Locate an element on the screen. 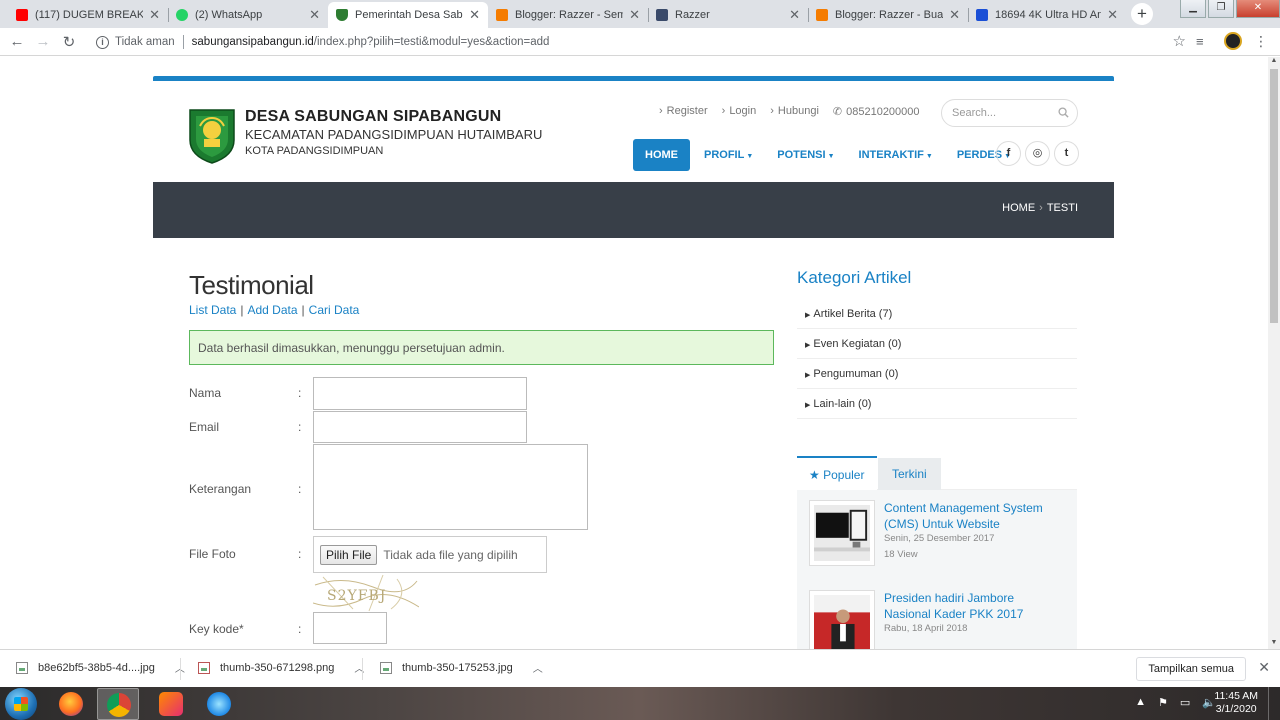 The width and height of the screenshot is (1280, 720). search-icon is located at coordinates (1063, 112).